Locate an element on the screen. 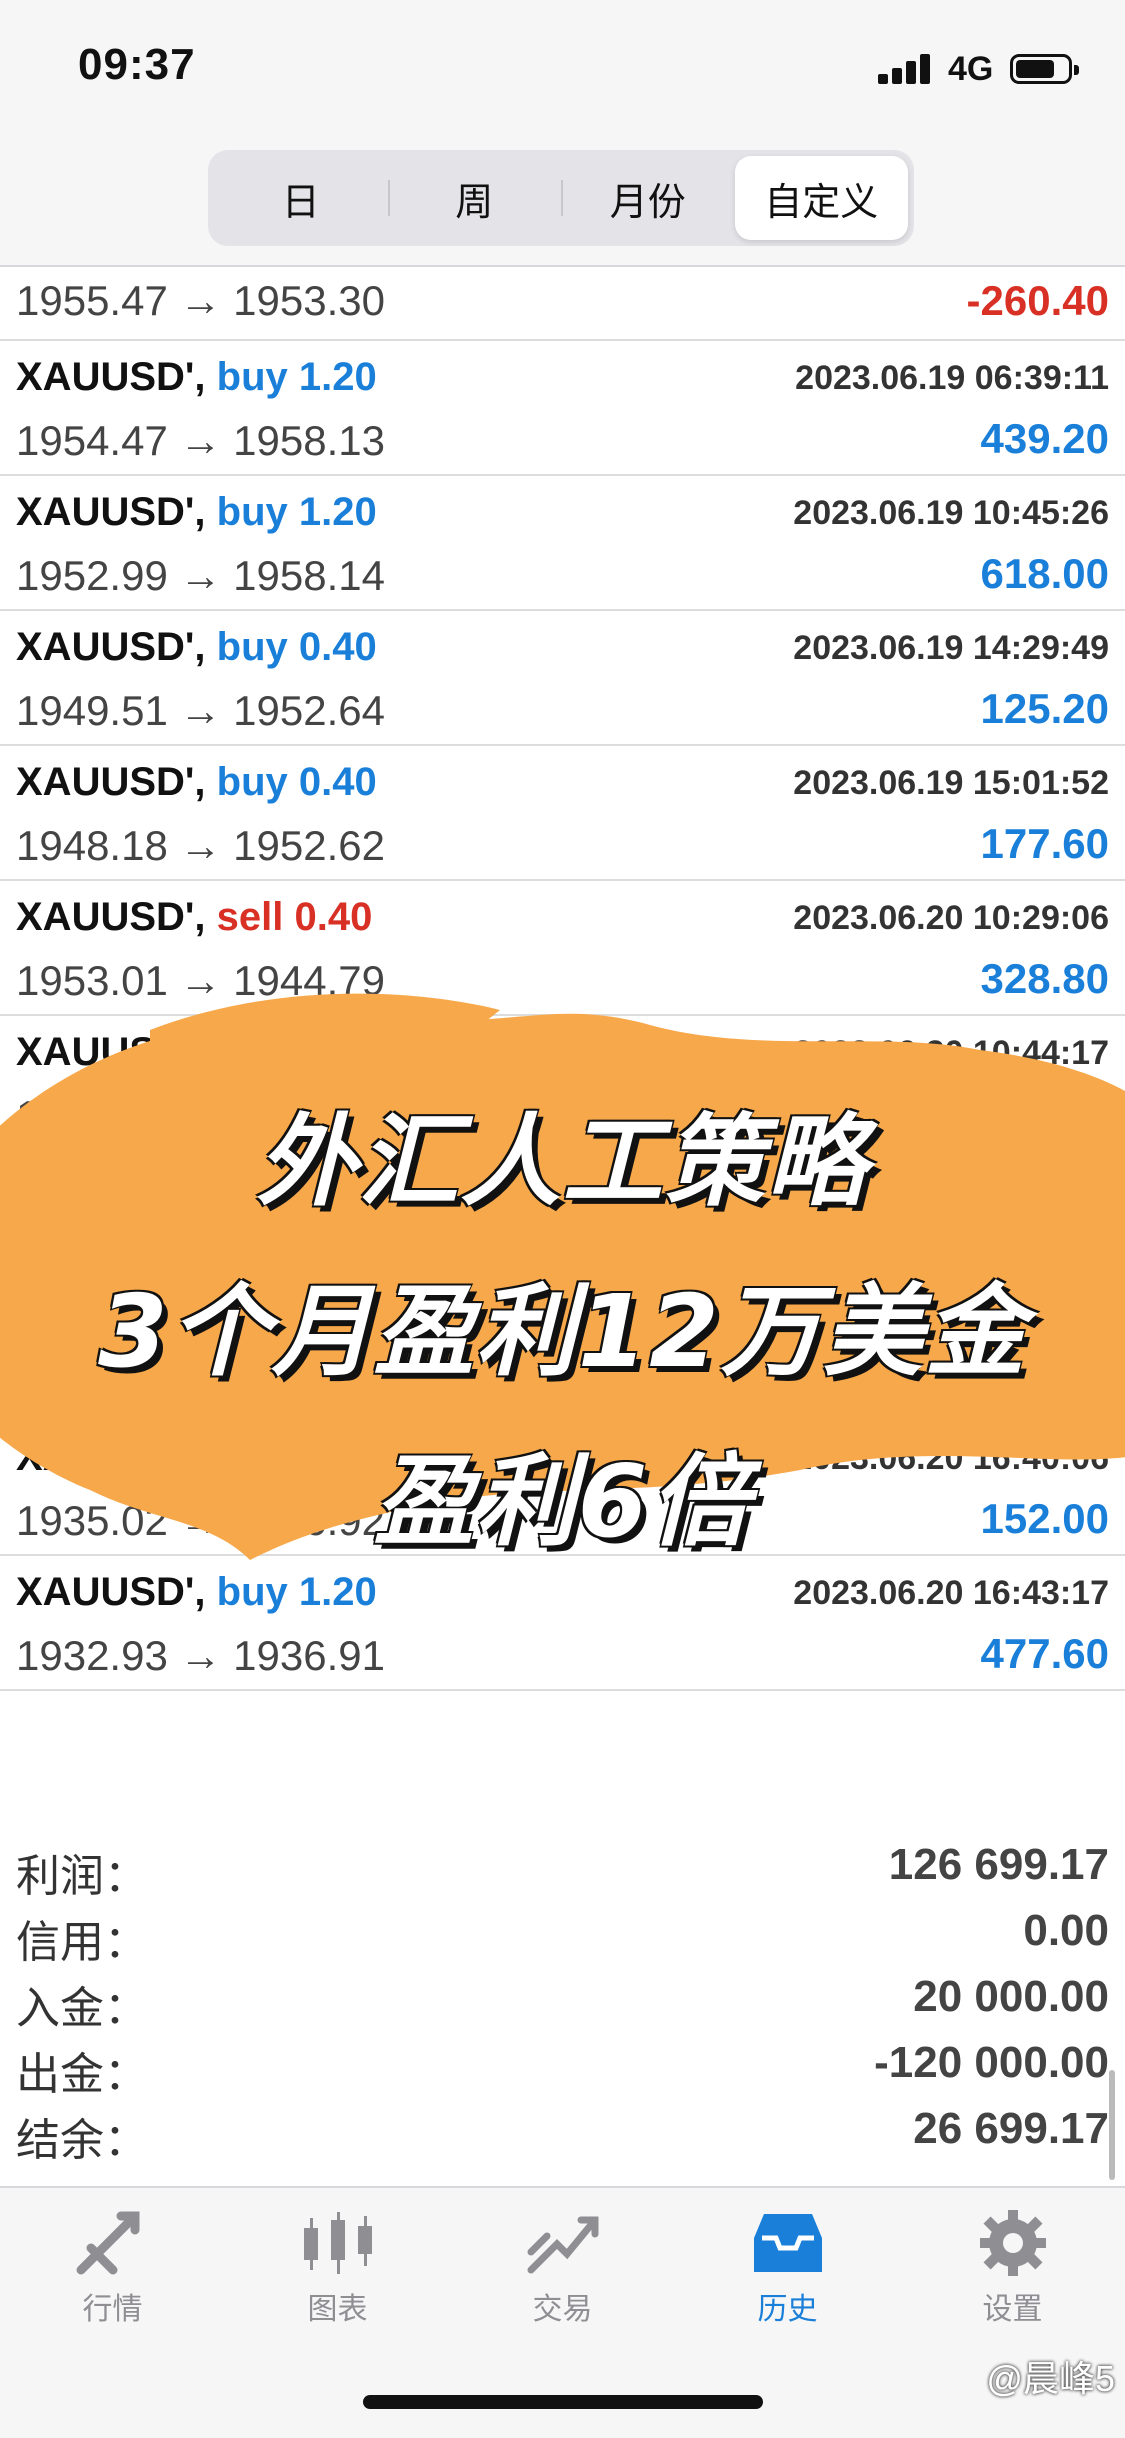 This screenshot has height=2438, width=1125. summary-row-profit: 利润： 126 699.17 is located at coordinates (562, 1869).